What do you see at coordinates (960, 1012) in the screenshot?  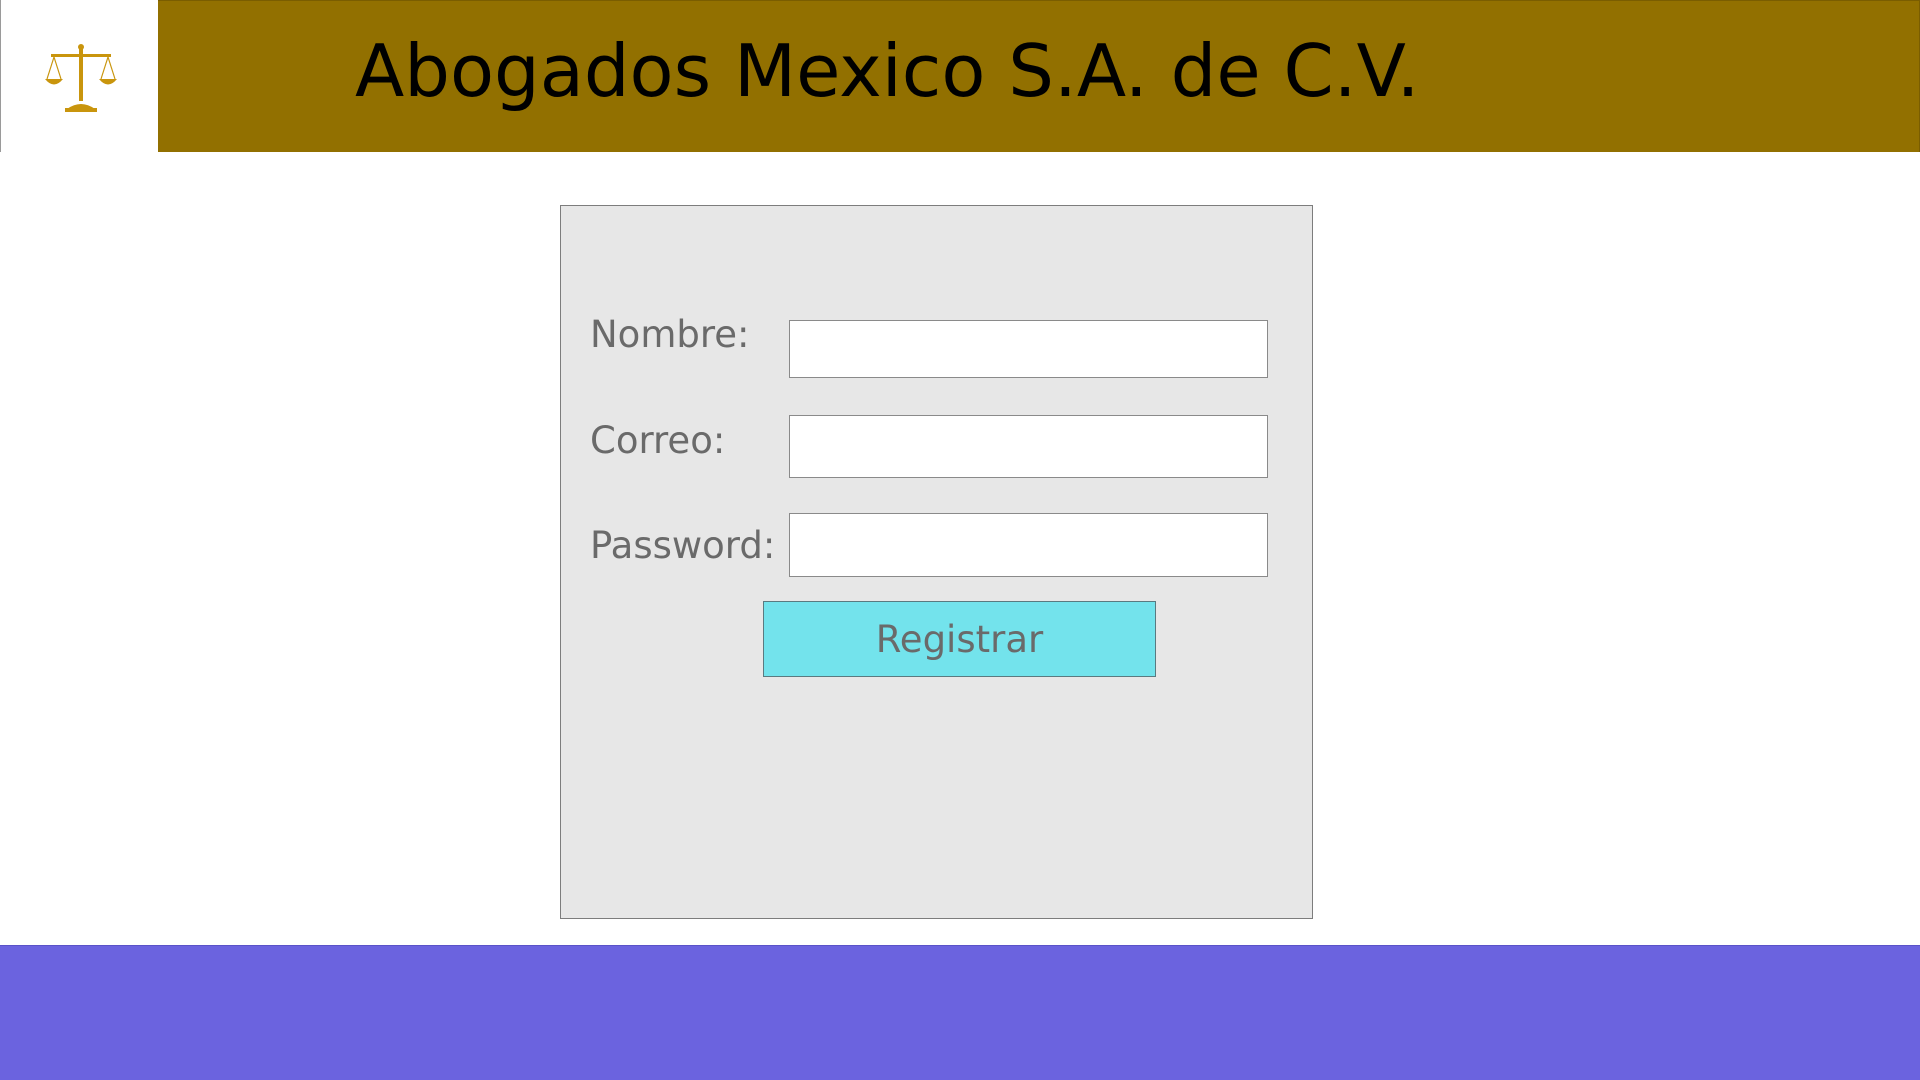 I see `footer-bar` at bounding box center [960, 1012].